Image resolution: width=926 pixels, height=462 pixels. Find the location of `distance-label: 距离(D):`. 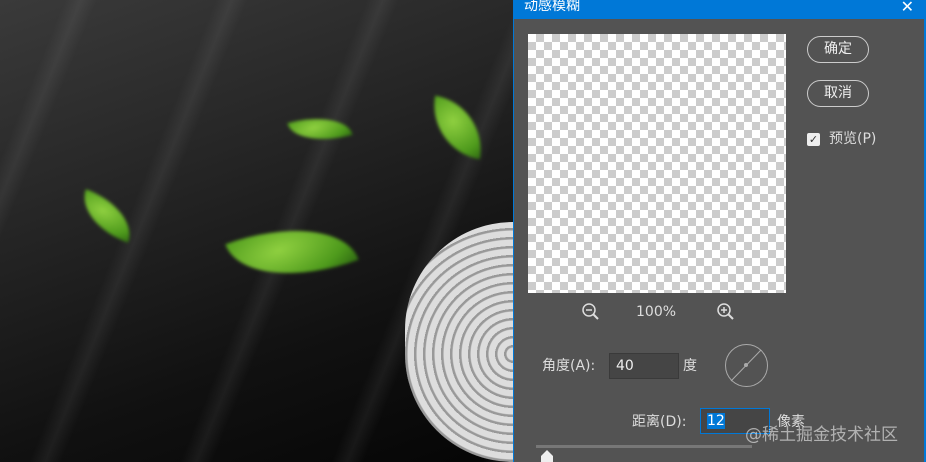

distance-label: 距离(D): is located at coordinates (659, 422).